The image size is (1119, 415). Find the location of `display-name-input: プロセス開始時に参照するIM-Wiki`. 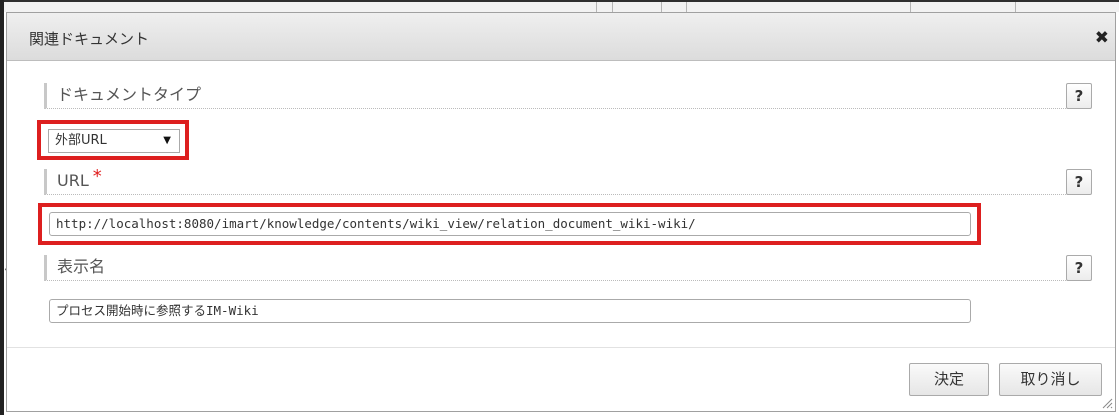

display-name-input: プロセス開始時に参照するIM-Wiki is located at coordinates (510, 311).